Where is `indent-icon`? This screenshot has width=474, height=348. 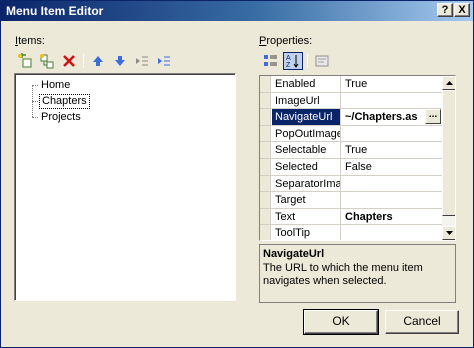 indent-icon is located at coordinates (164, 61).